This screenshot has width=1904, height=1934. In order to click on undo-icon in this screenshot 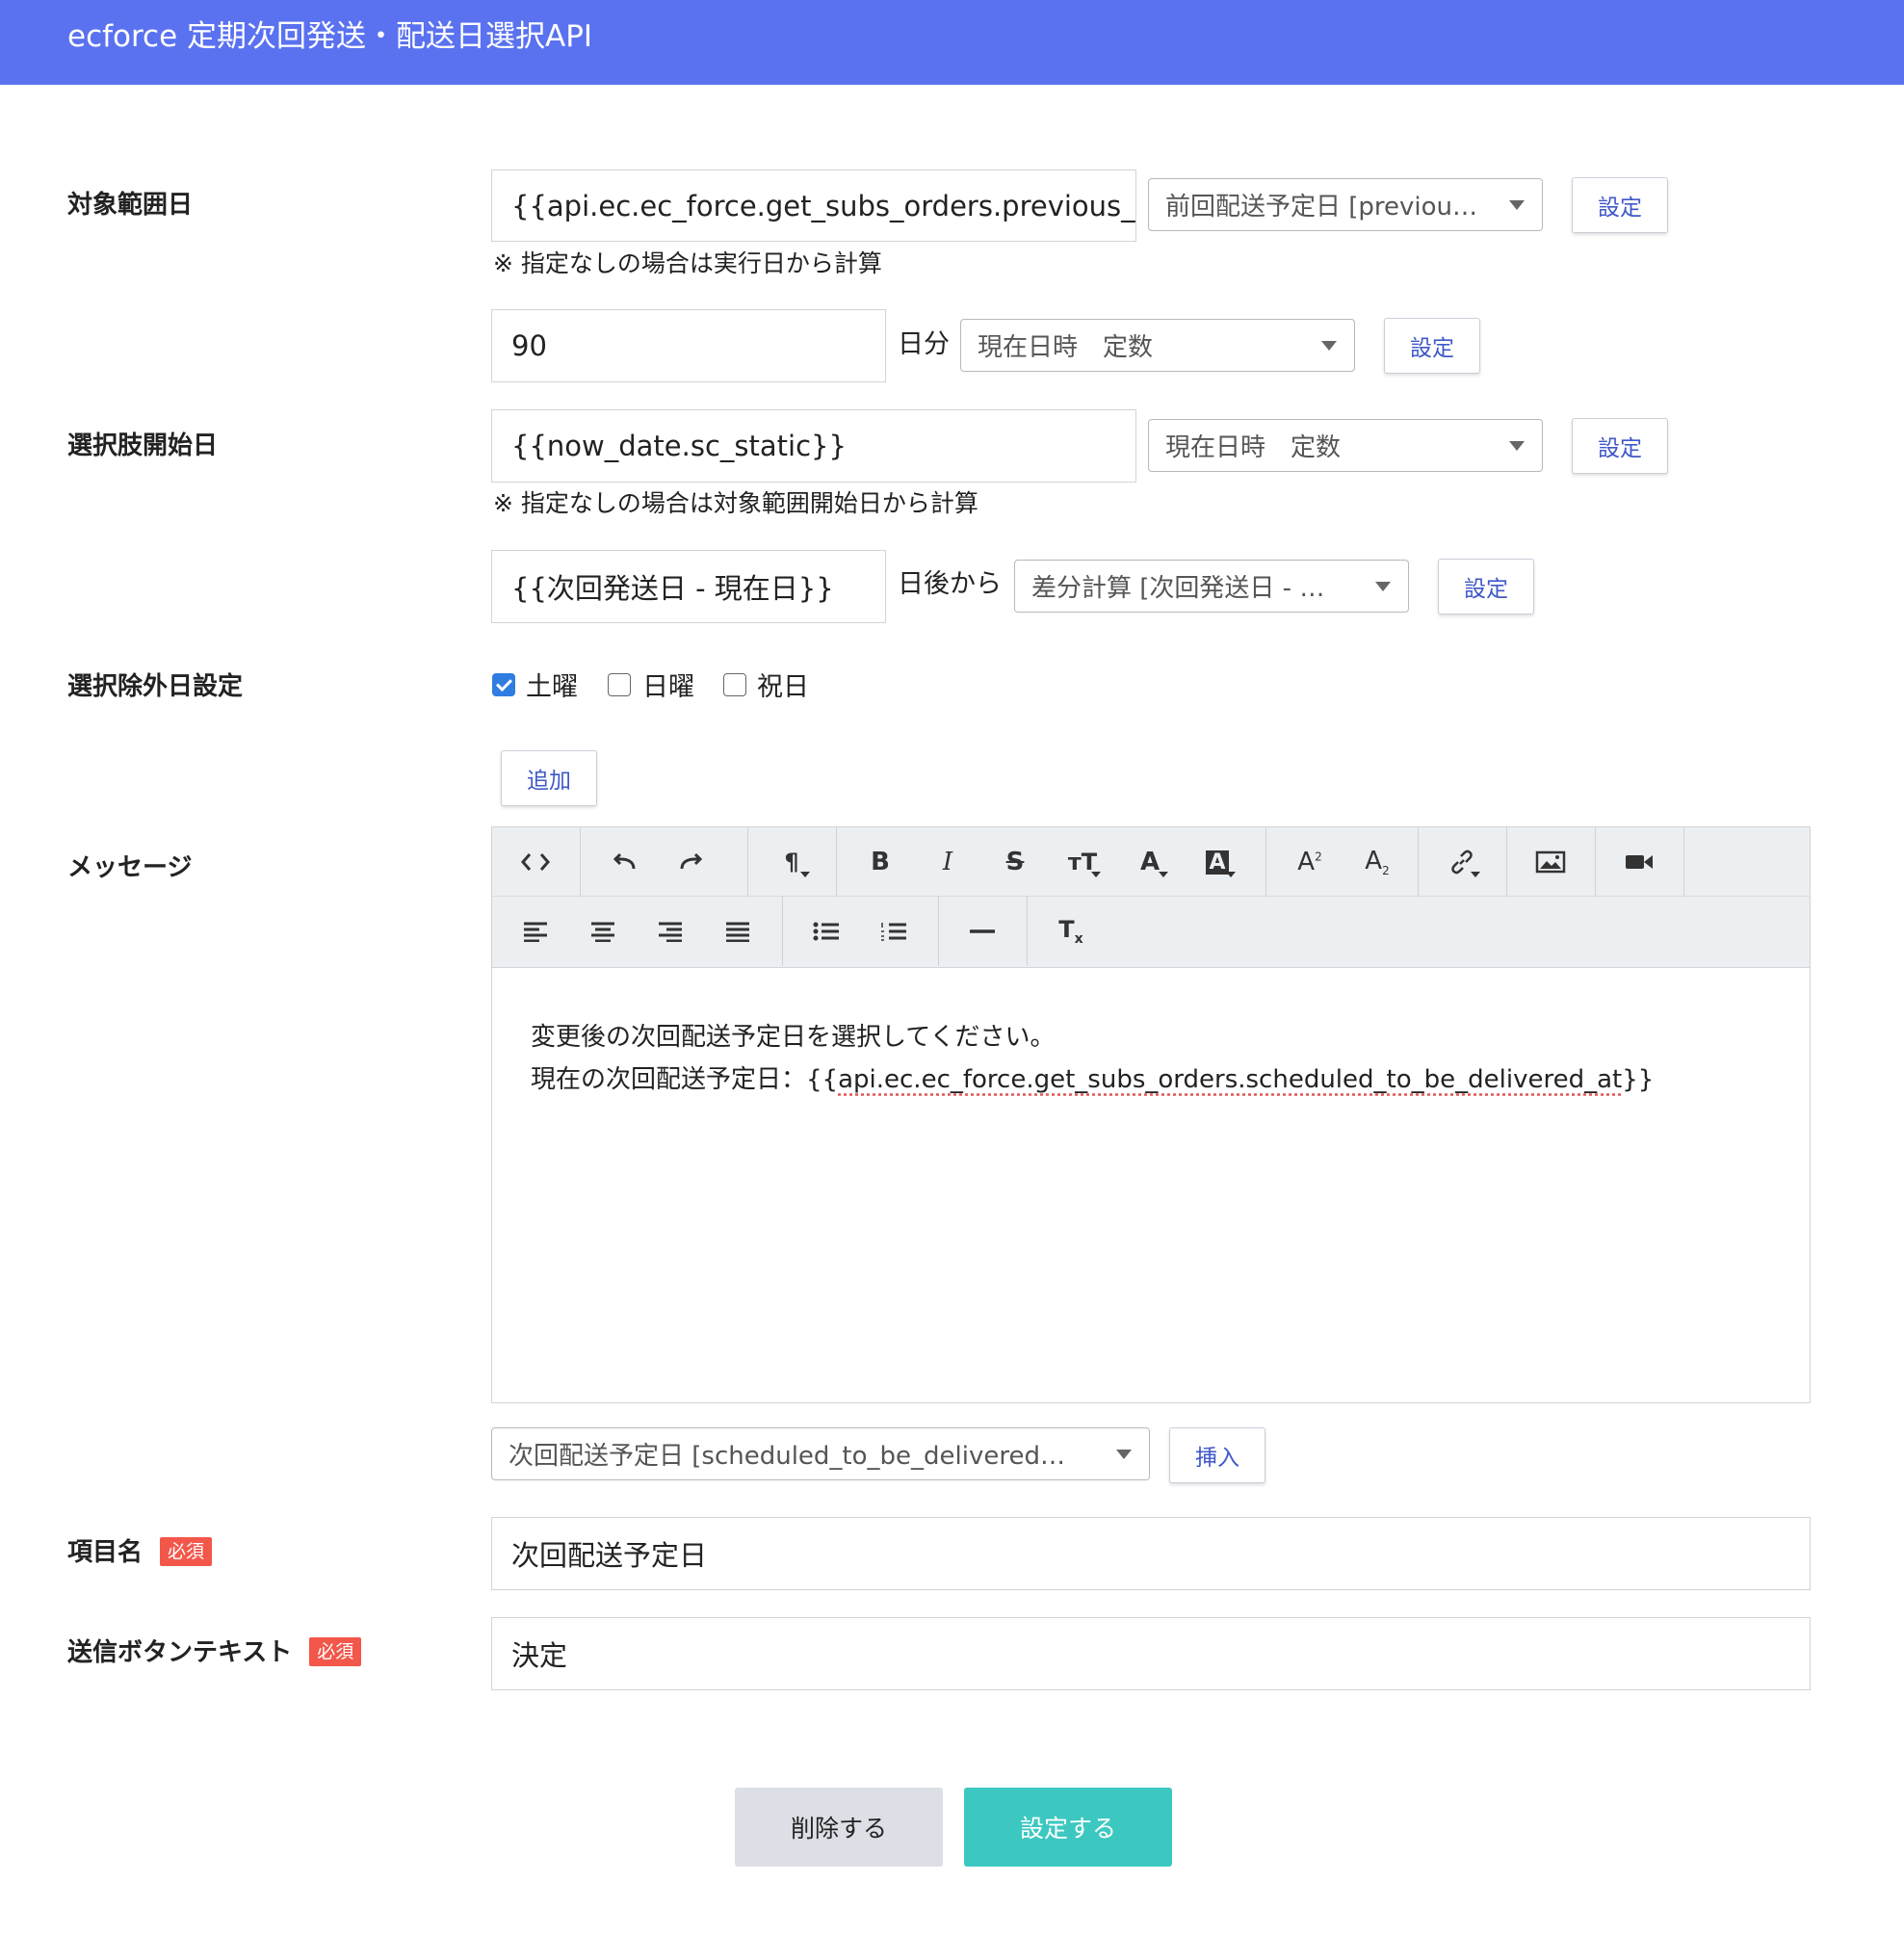, I will do `click(624, 862)`.